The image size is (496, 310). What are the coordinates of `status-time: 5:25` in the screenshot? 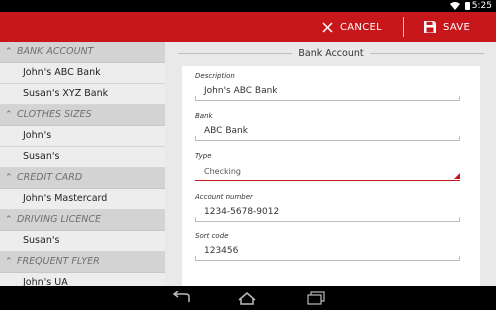 It's located at (481, 6).